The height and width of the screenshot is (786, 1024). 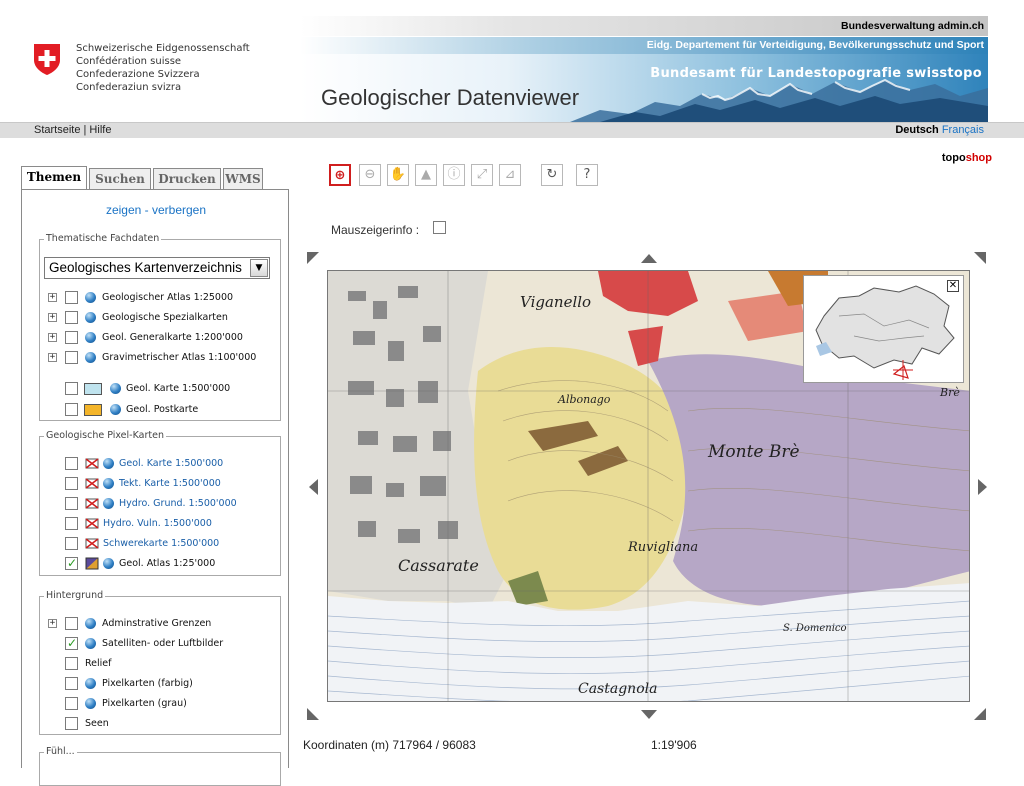 I want to click on layer-label: Satelliten- oder Luftbilder, so click(x=163, y=643).